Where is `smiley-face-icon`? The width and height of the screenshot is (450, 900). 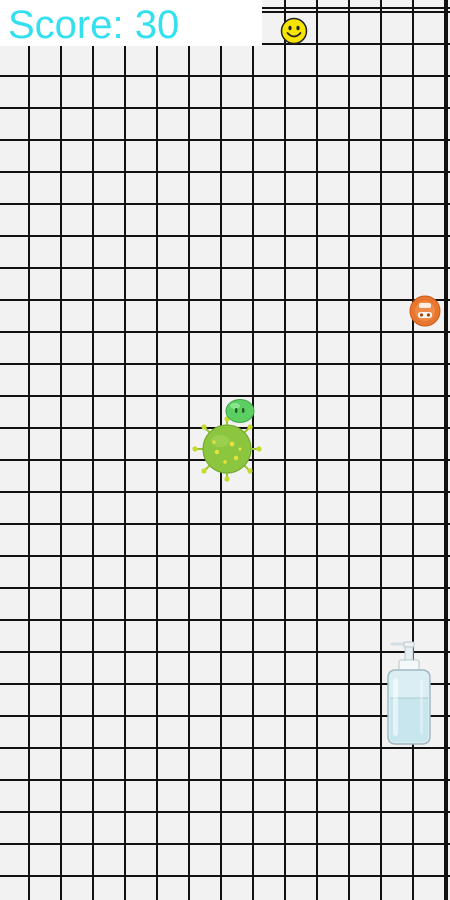 smiley-face-icon is located at coordinates (294, 31).